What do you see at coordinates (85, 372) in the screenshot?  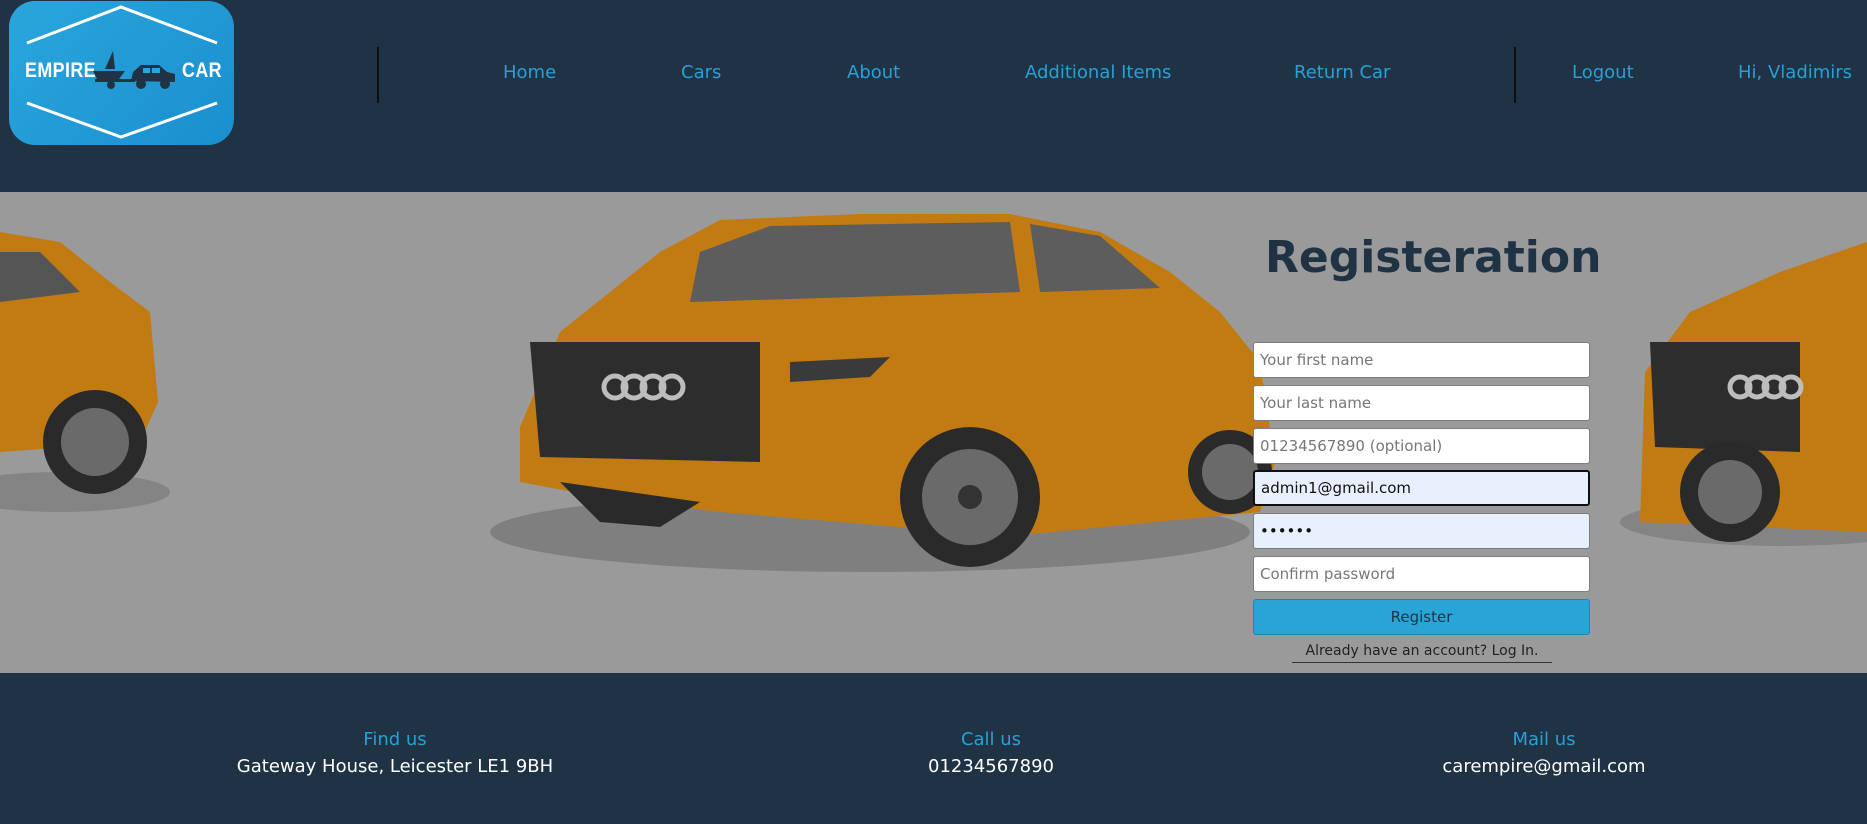 I see `left-partial-car-shape` at bounding box center [85, 372].